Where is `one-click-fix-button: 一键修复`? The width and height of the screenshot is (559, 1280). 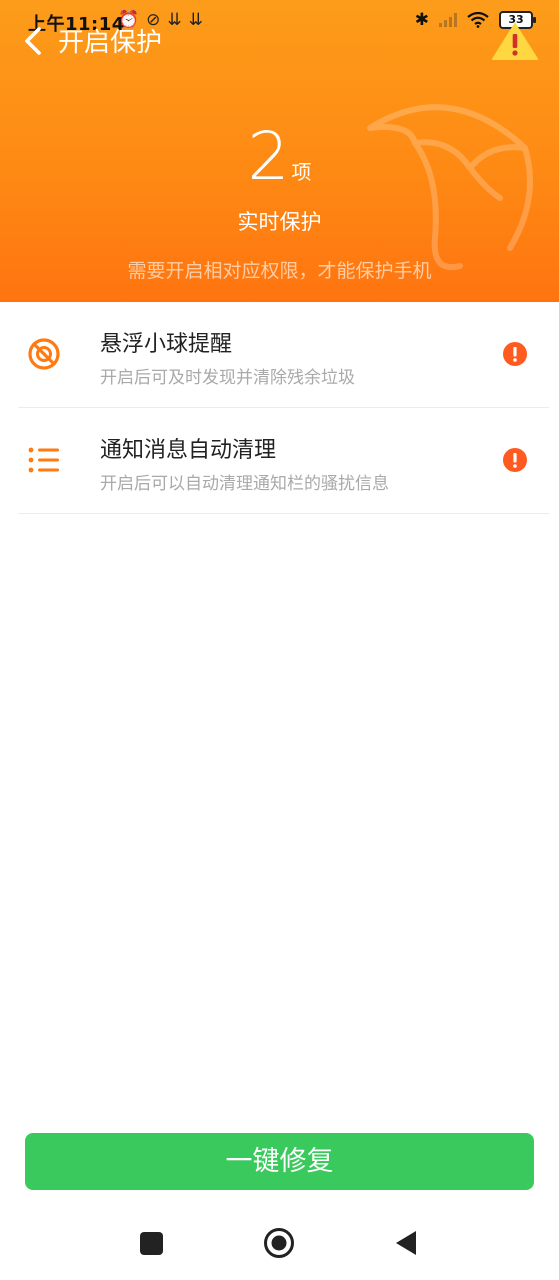
one-click-fix-button: 一键修复 is located at coordinates (279, 1161).